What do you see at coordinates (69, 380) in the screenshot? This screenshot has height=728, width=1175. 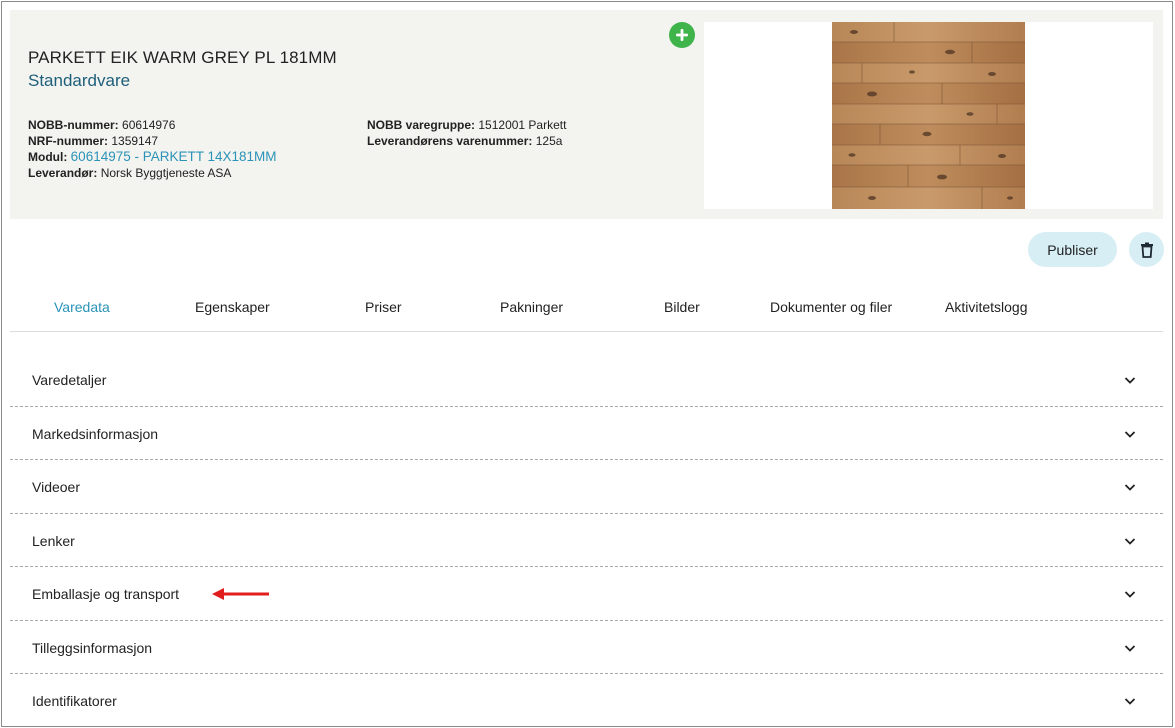 I see `section-label: Varedetaljer` at bounding box center [69, 380].